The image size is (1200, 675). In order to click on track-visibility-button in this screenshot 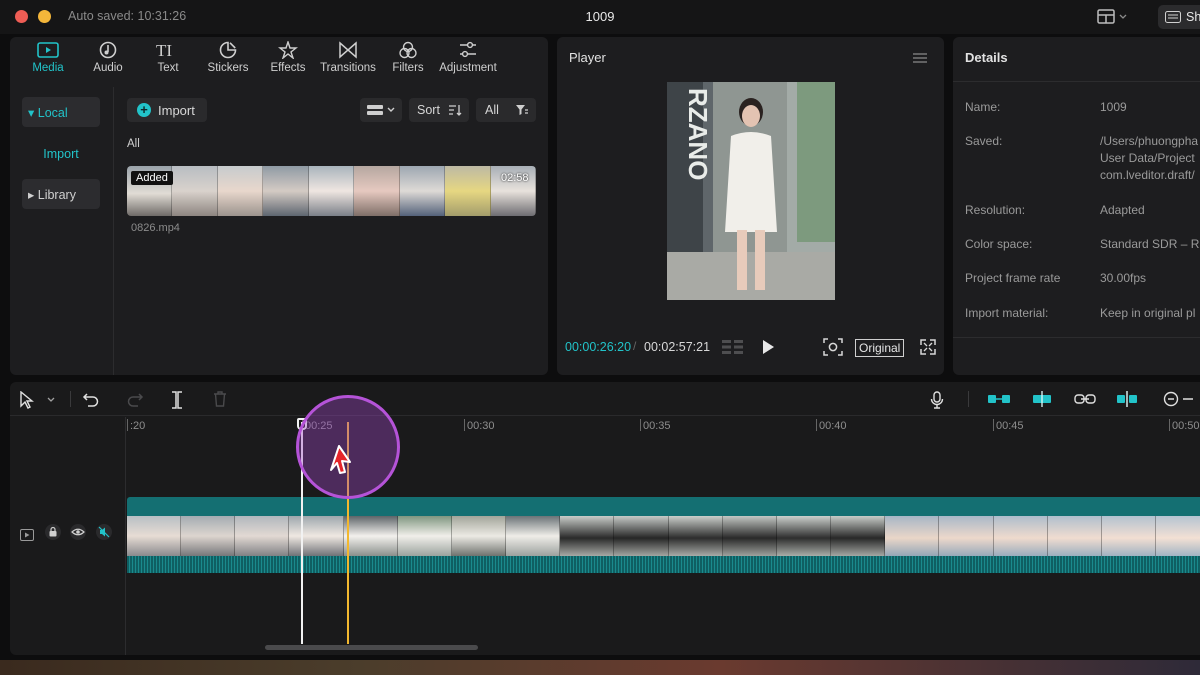, I will do `click(78, 532)`.